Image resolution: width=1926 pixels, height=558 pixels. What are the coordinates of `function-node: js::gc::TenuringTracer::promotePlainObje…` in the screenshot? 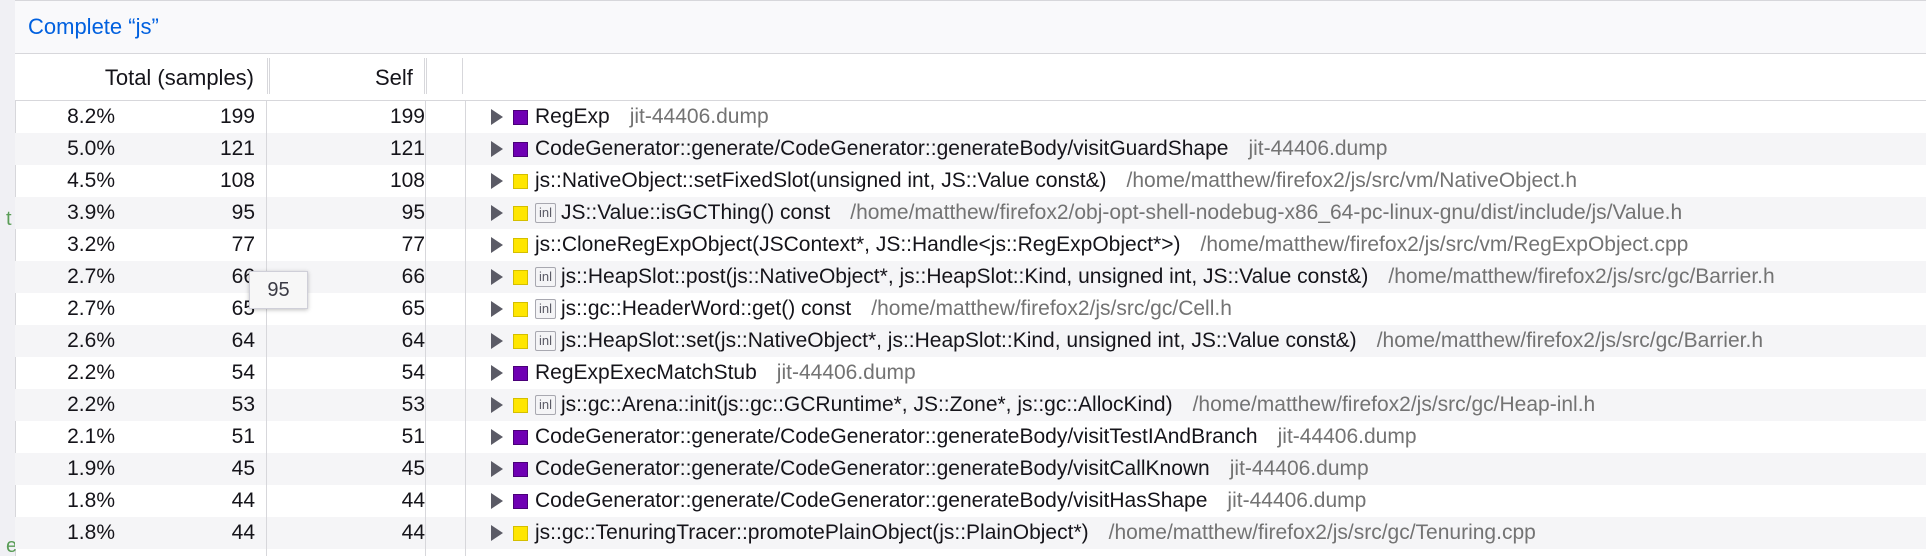 It's located at (1013, 533).